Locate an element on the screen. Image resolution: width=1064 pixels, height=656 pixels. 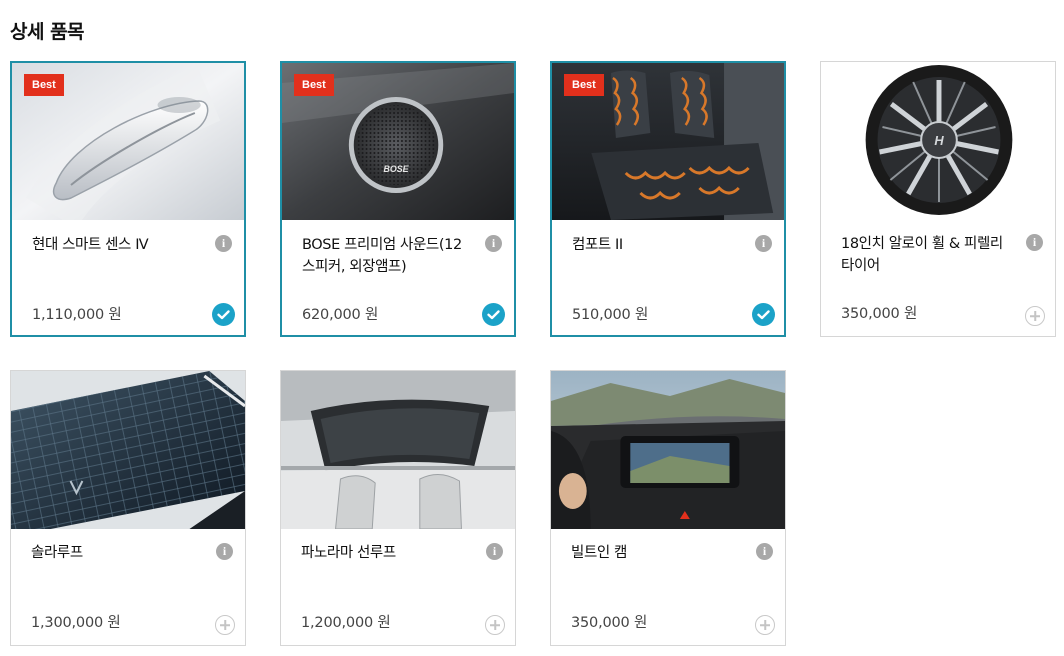
option-name: BOSE 프리미엄 사운드(12스피커, 외장앰프) is located at coordinates (382, 256).